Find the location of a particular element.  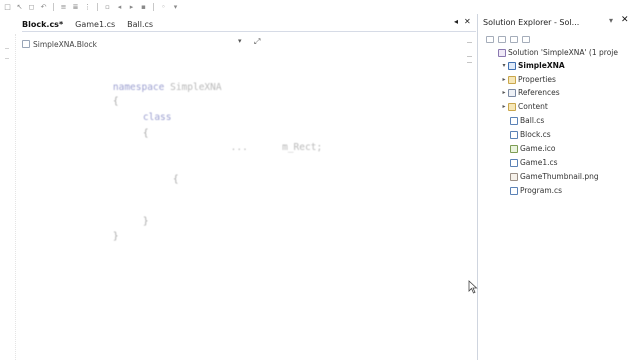

prev-bookmark-icon: ◂ is located at coordinates (119, 7).